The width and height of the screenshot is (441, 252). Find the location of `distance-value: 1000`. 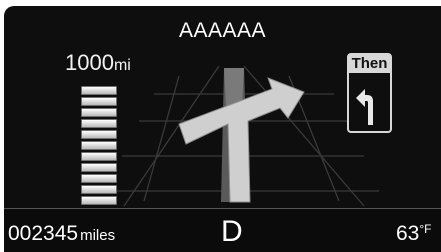

distance-value: 1000 is located at coordinates (89, 62).